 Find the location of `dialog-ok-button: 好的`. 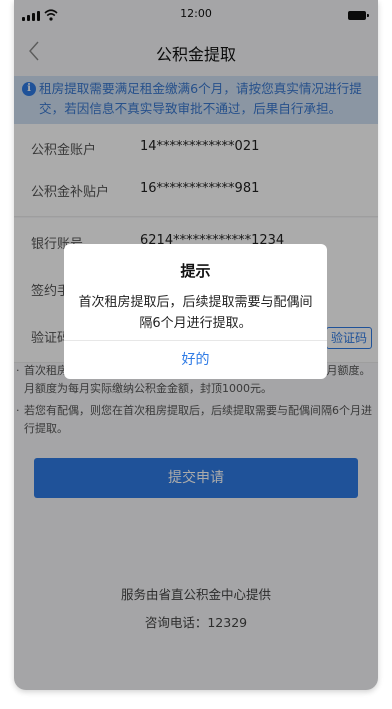

dialog-ok-button: 好的 is located at coordinates (195, 360).